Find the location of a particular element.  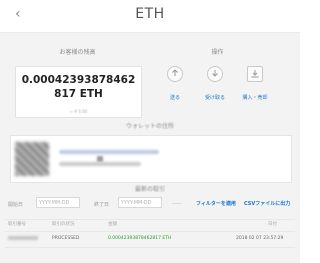

buy-sell-button: 購入・売却 is located at coordinates (255, 83).